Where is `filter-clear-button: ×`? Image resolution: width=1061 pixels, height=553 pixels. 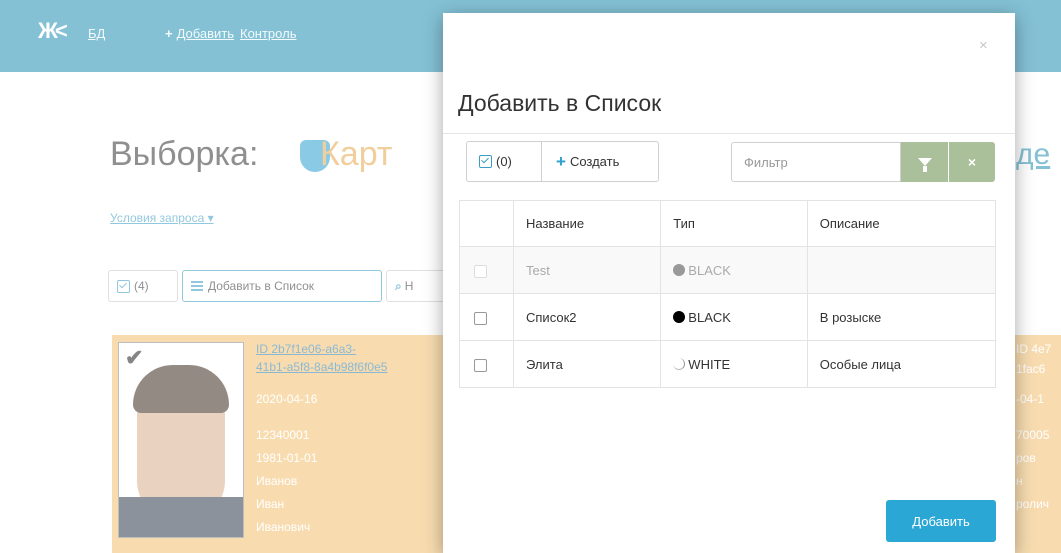
filter-clear-button: × is located at coordinates (972, 162).